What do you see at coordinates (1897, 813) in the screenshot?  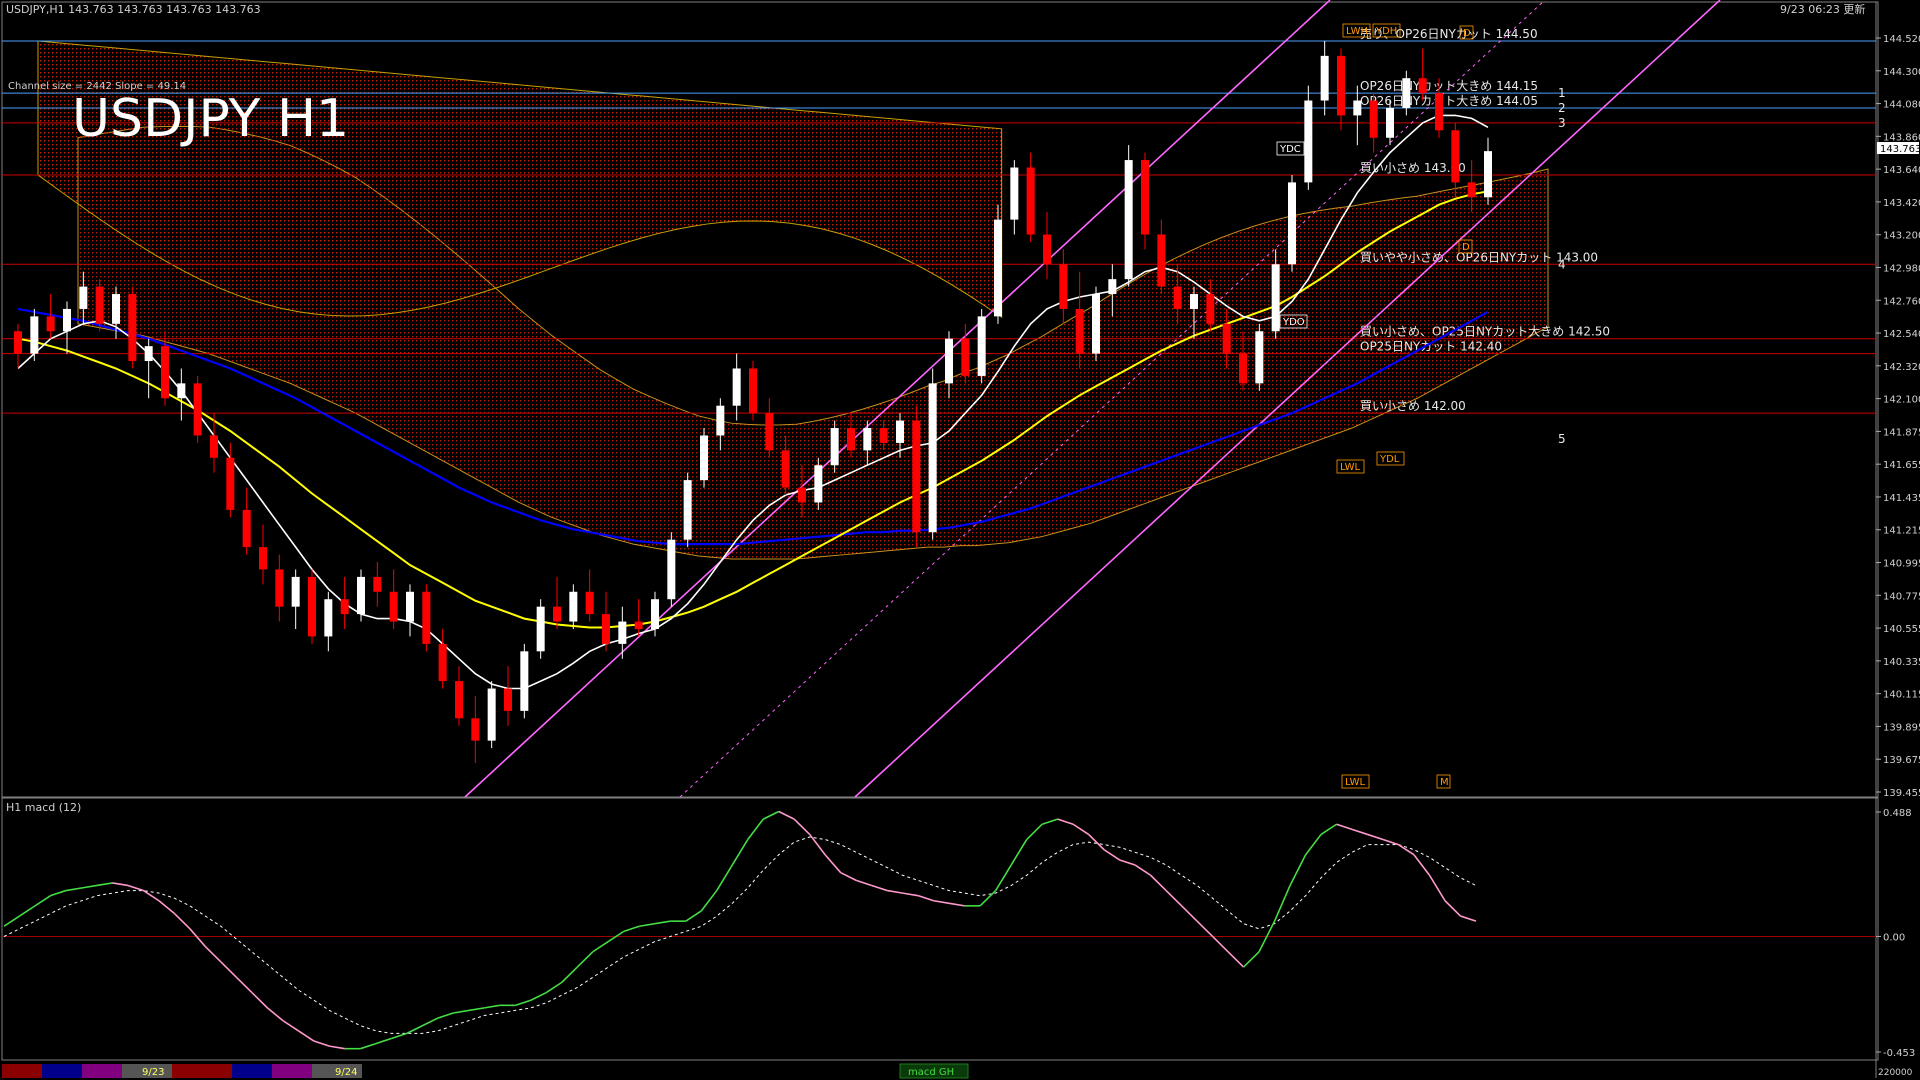 I see `macd-tick-label: 0.488` at bounding box center [1897, 813].